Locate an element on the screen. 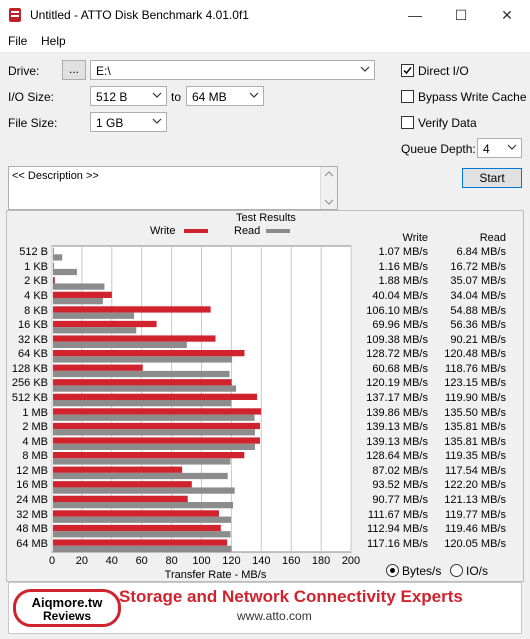  row-size-label: 32 MB is located at coordinates (32, 514).